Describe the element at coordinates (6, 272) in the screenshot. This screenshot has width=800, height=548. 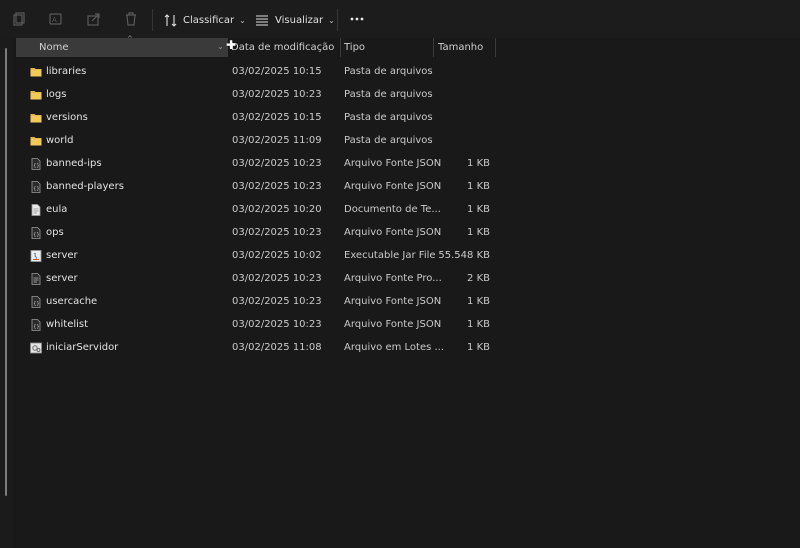
I see `scrollbar` at that location.